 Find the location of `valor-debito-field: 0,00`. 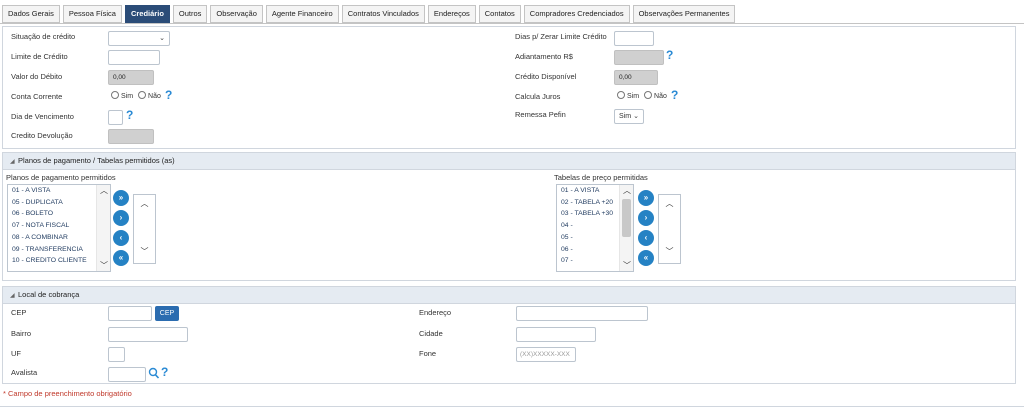

valor-debito-field: 0,00 is located at coordinates (131, 77).